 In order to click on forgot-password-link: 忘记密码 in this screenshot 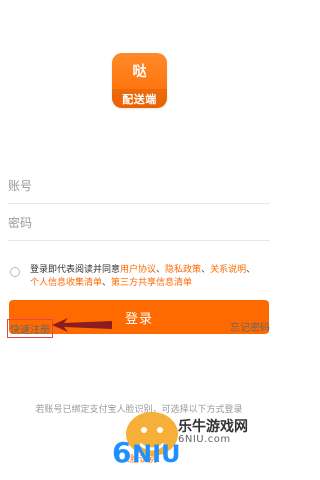, I will do `click(250, 326)`.